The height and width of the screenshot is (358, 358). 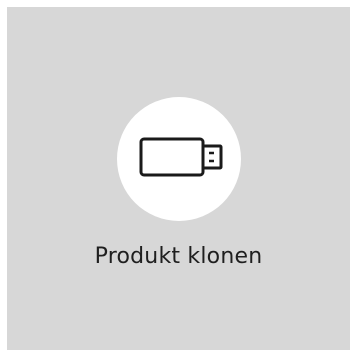 I want to click on clone-product-label: Produkt klonen, so click(x=178, y=256).